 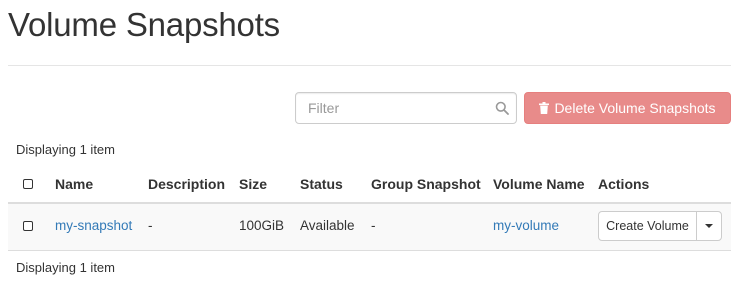 I want to click on column-header-description: Description, so click(x=187, y=184).